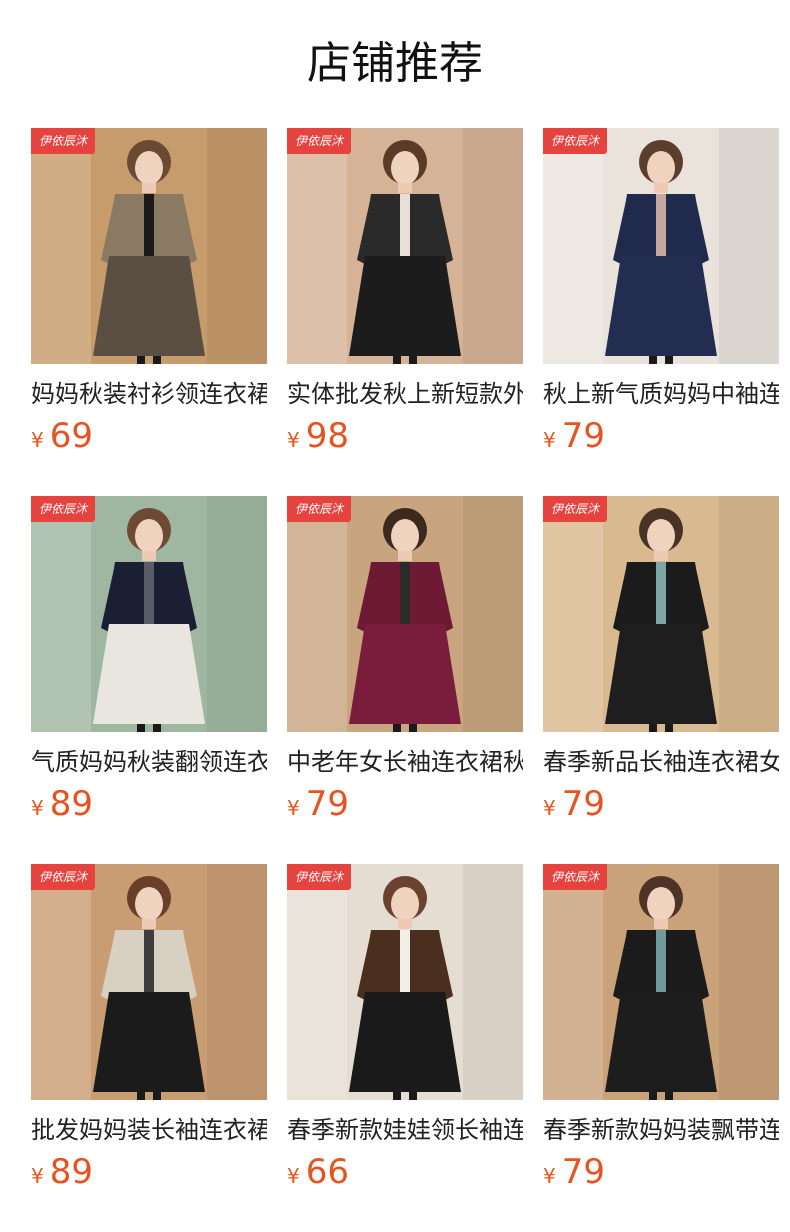  Describe the element at coordinates (661, 762) in the screenshot. I see `product-name: 春季新品长袖连衣裙女` at that location.